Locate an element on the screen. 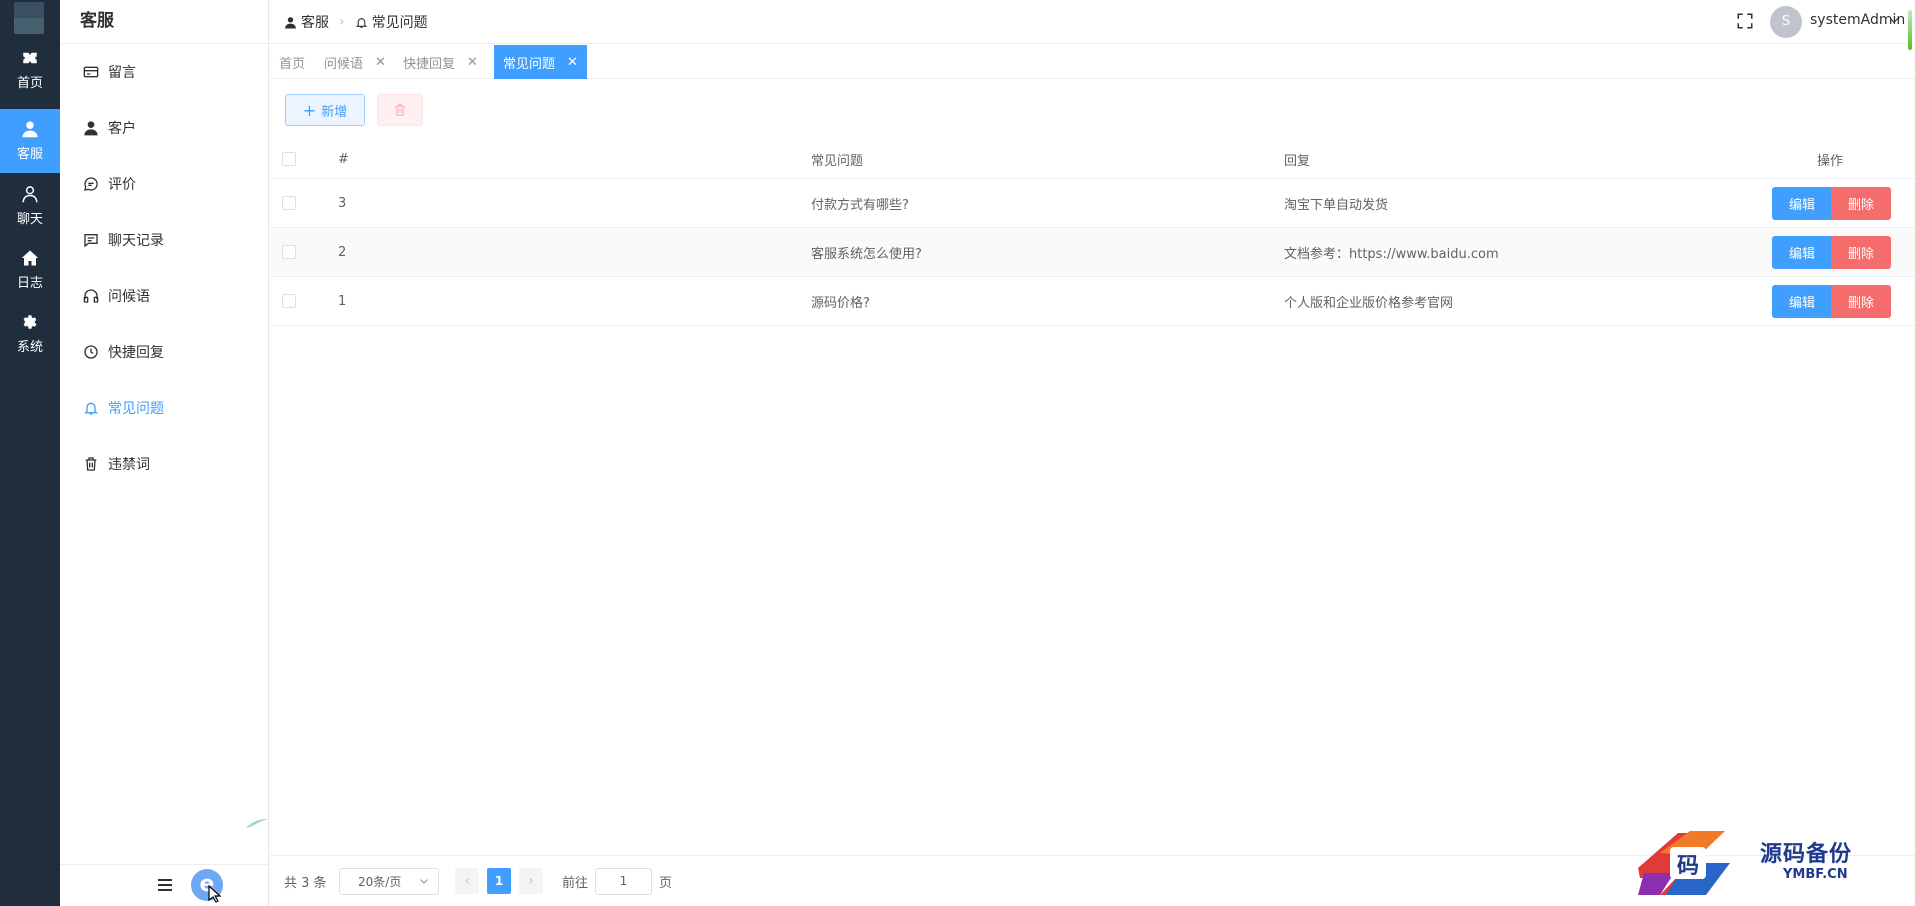 This screenshot has height=906, width=1915. row-answer: 个人版和企业版价格参考官网 is located at coordinates (1369, 303).